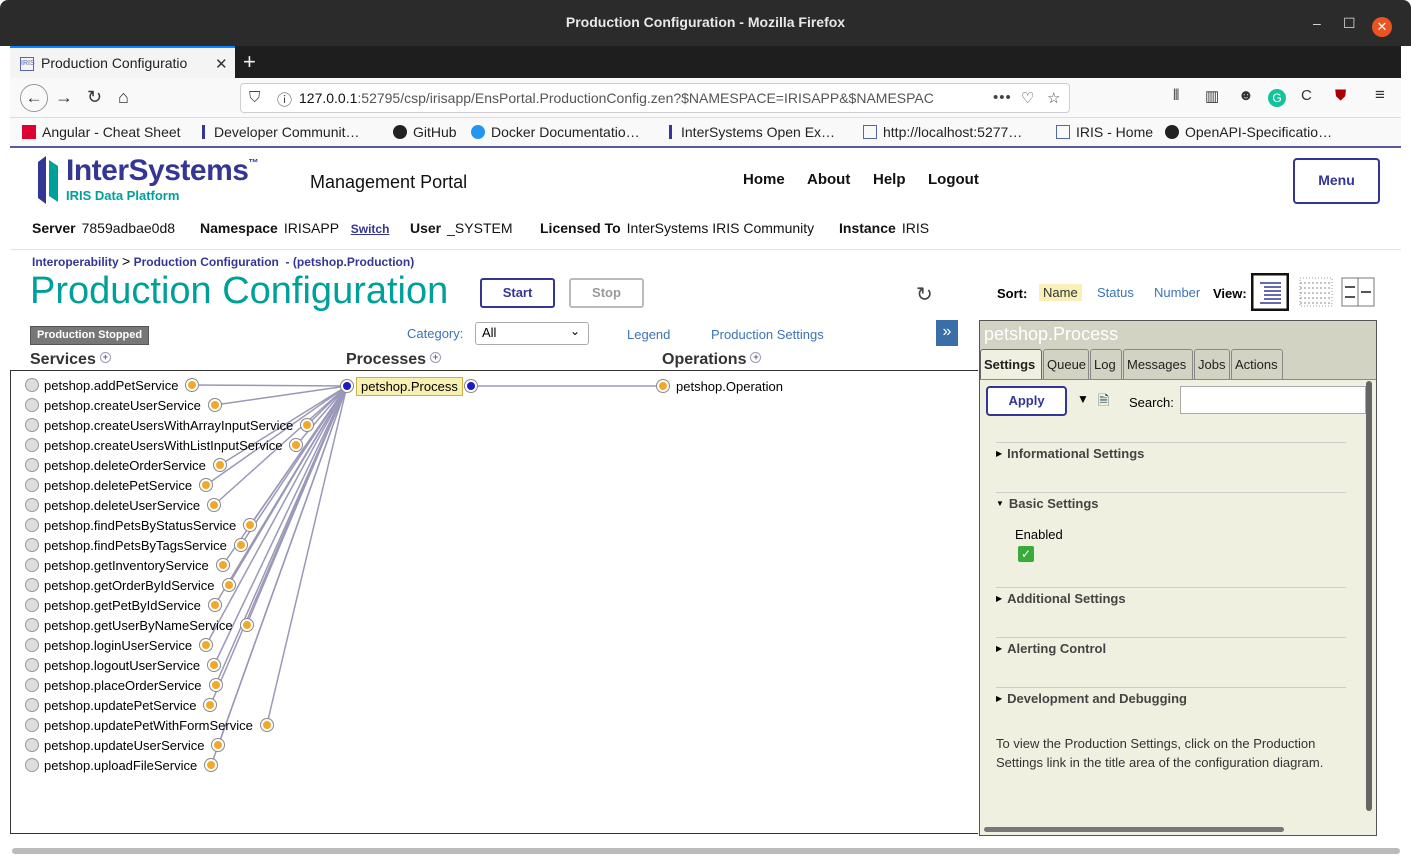 The width and height of the screenshot is (1411, 867). I want to click on help-link: Help, so click(889, 179).